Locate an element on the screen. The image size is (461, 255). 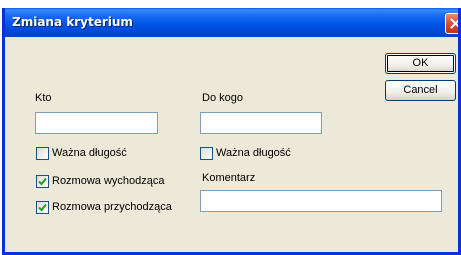
wazna-dlugosc-left-label: Ważna długość is located at coordinates (89, 153).